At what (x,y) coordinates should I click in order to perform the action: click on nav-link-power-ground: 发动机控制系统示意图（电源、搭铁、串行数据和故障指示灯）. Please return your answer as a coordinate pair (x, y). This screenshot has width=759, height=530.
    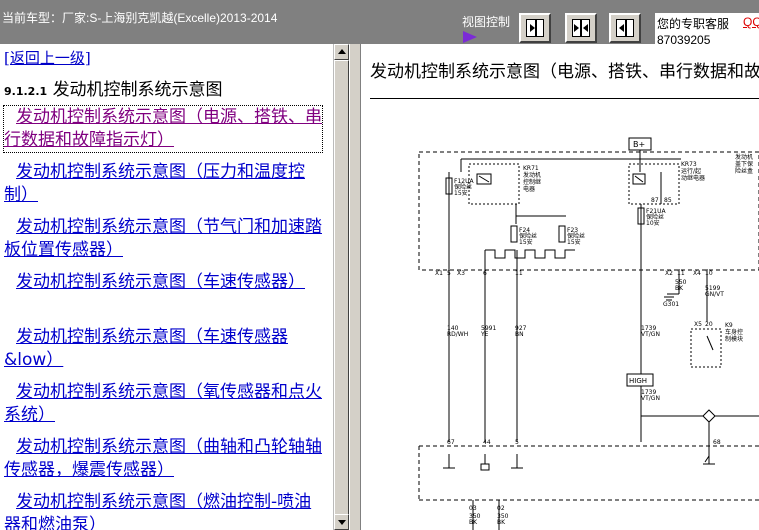
    Looking at the image, I should click on (163, 129).